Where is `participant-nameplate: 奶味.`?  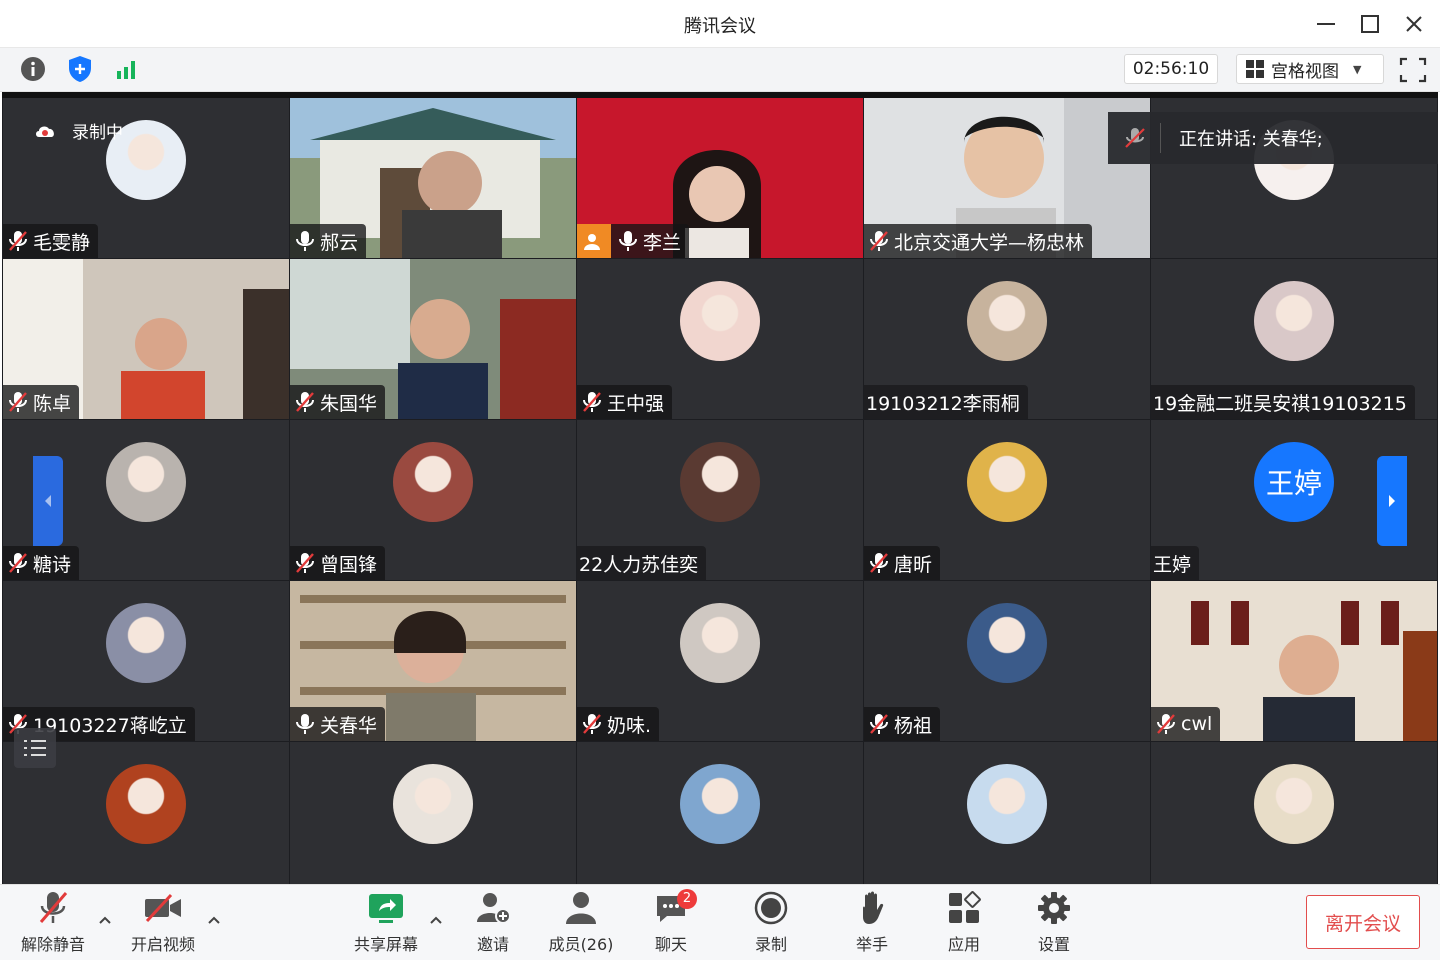
participant-nameplate: 奶味. is located at coordinates (618, 724).